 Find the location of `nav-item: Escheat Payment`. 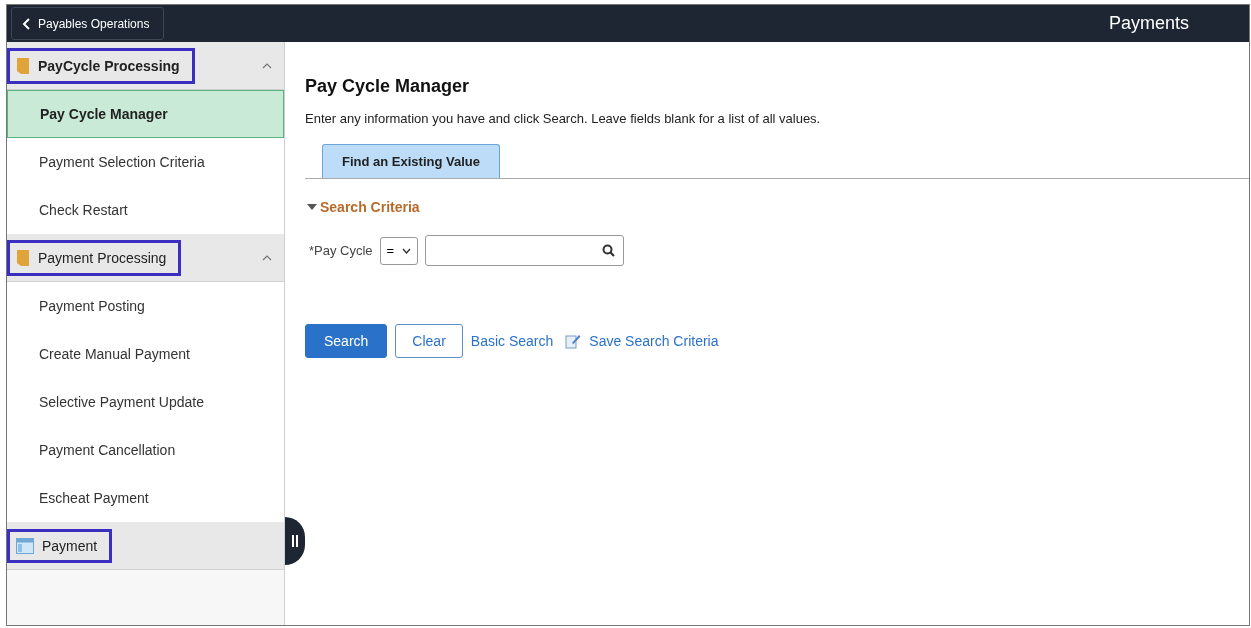

nav-item: Escheat Payment is located at coordinates (145, 498).